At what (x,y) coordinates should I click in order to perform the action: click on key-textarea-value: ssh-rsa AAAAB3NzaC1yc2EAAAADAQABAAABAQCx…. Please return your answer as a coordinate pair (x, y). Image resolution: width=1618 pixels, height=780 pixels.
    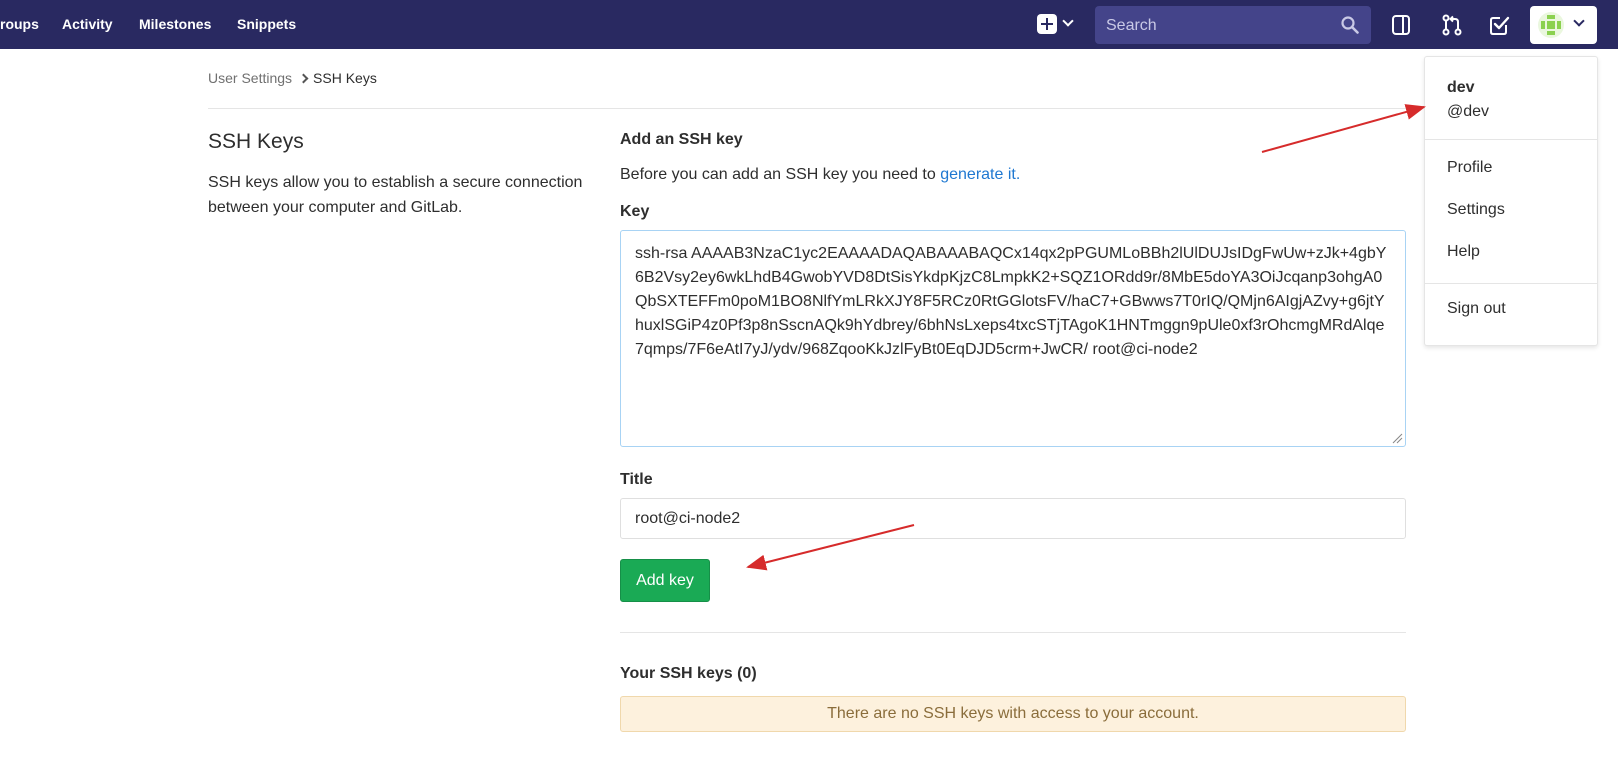
    Looking at the image, I should click on (1011, 301).